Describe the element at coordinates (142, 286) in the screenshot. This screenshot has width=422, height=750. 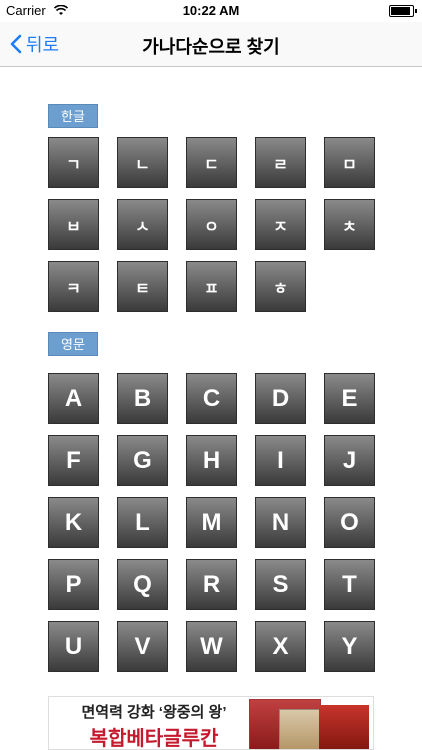
I see `korean-letter-key: ㅌ` at that location.